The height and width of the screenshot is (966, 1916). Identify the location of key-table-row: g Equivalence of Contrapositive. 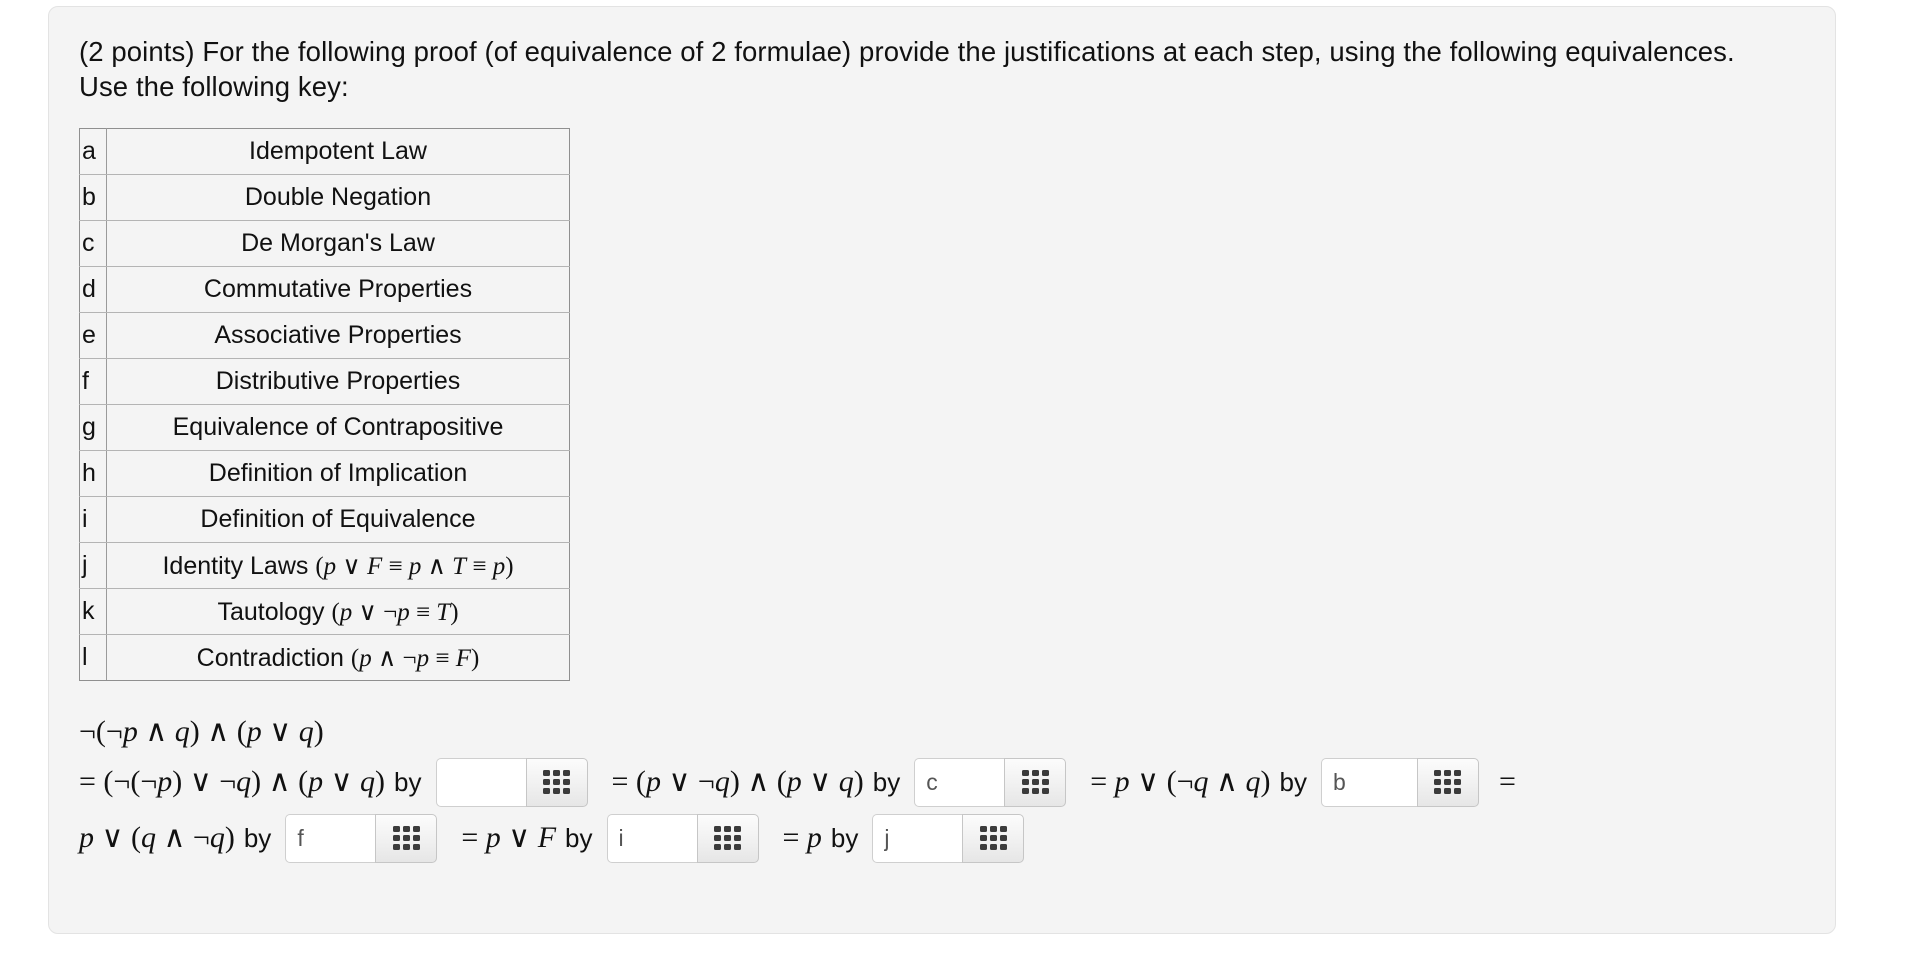
(324, 428).